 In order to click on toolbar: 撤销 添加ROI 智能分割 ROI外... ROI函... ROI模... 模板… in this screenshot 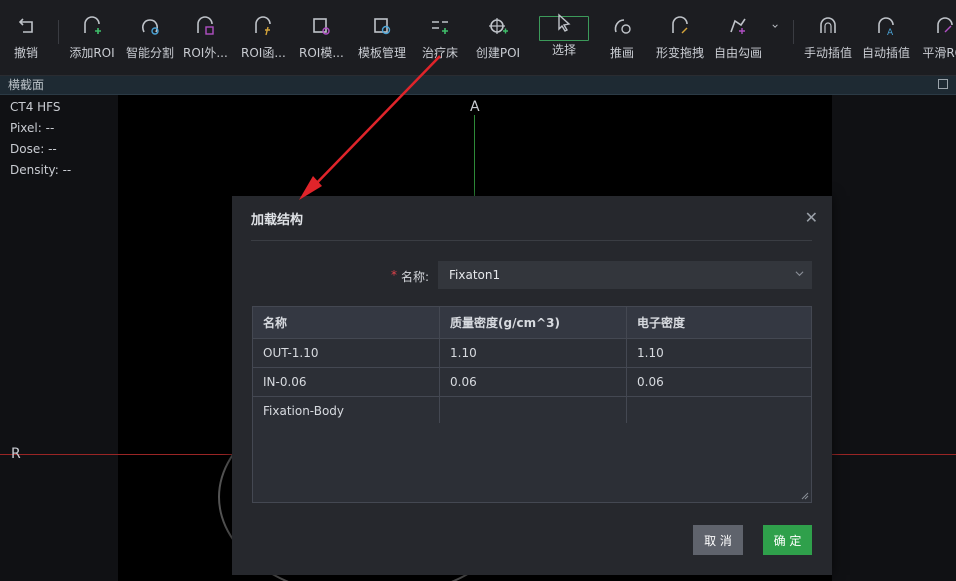, I will do `click(478, 38)`.